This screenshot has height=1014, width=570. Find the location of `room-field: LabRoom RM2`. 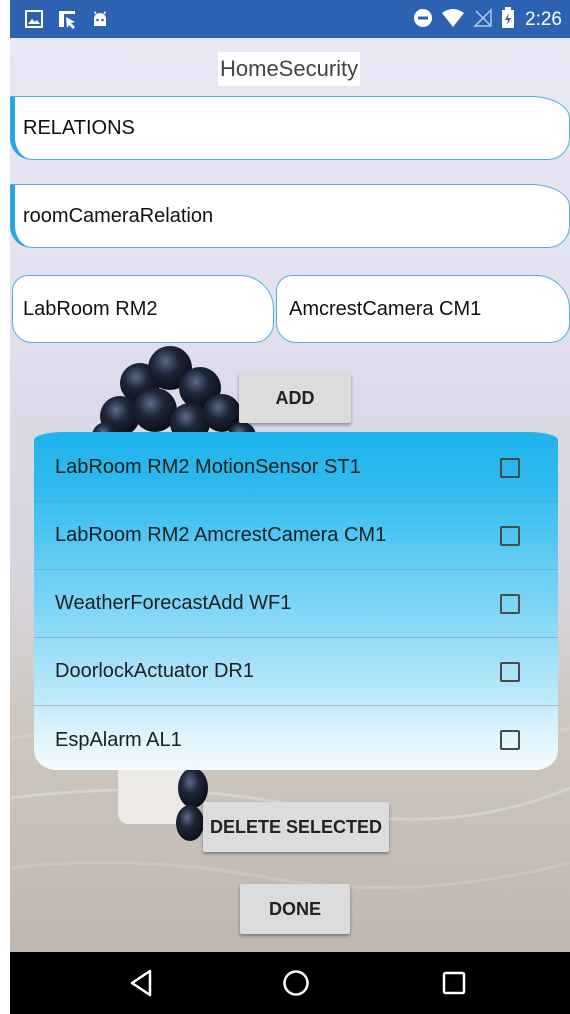

room-field: LabRoom RM2 is located at coordinates (143, 309).